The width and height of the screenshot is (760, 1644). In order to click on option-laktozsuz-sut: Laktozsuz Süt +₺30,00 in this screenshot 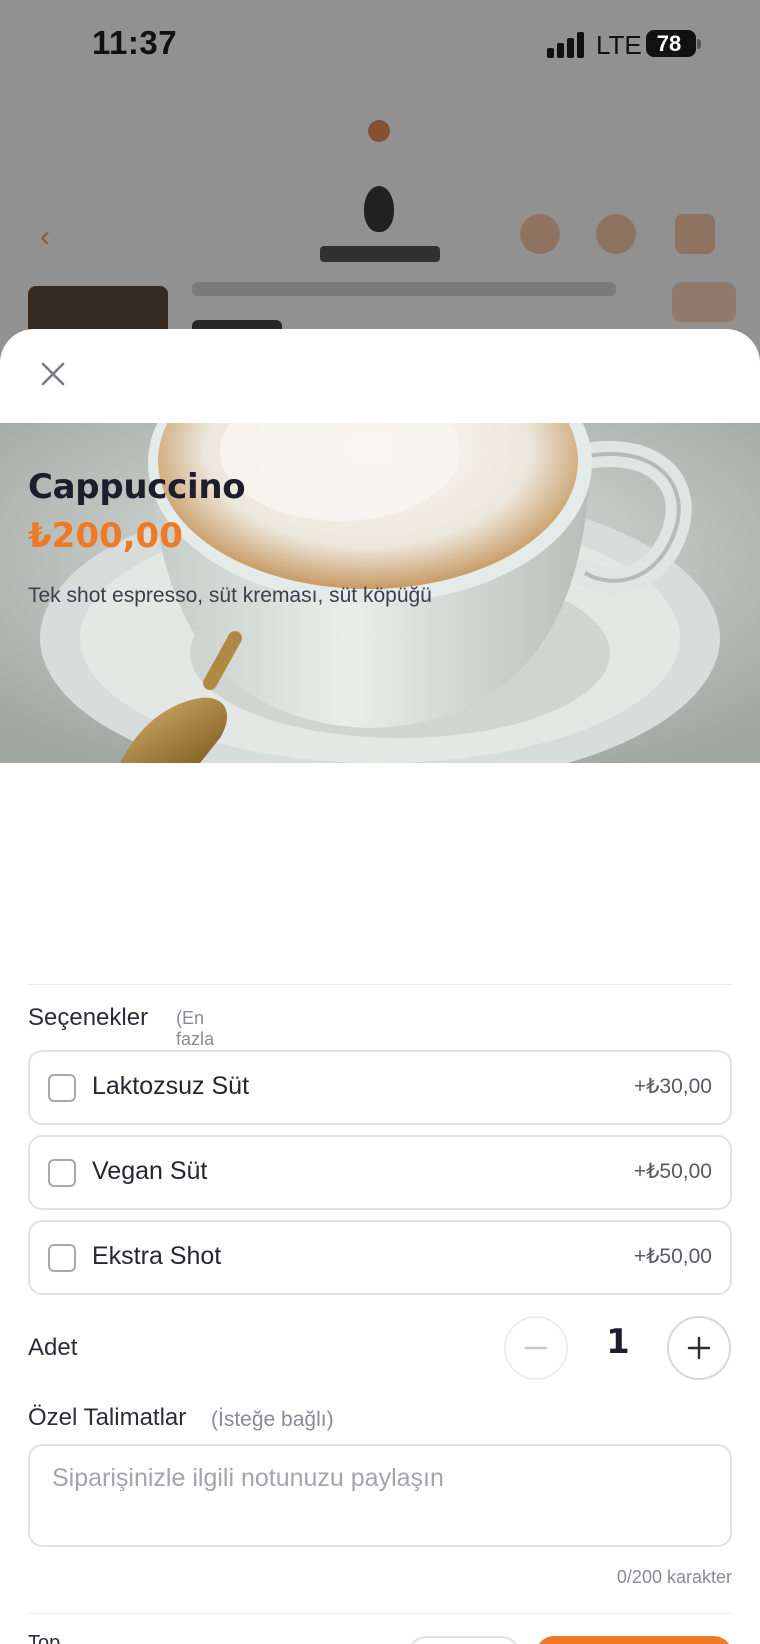, I will do `click(380, 1087)`.